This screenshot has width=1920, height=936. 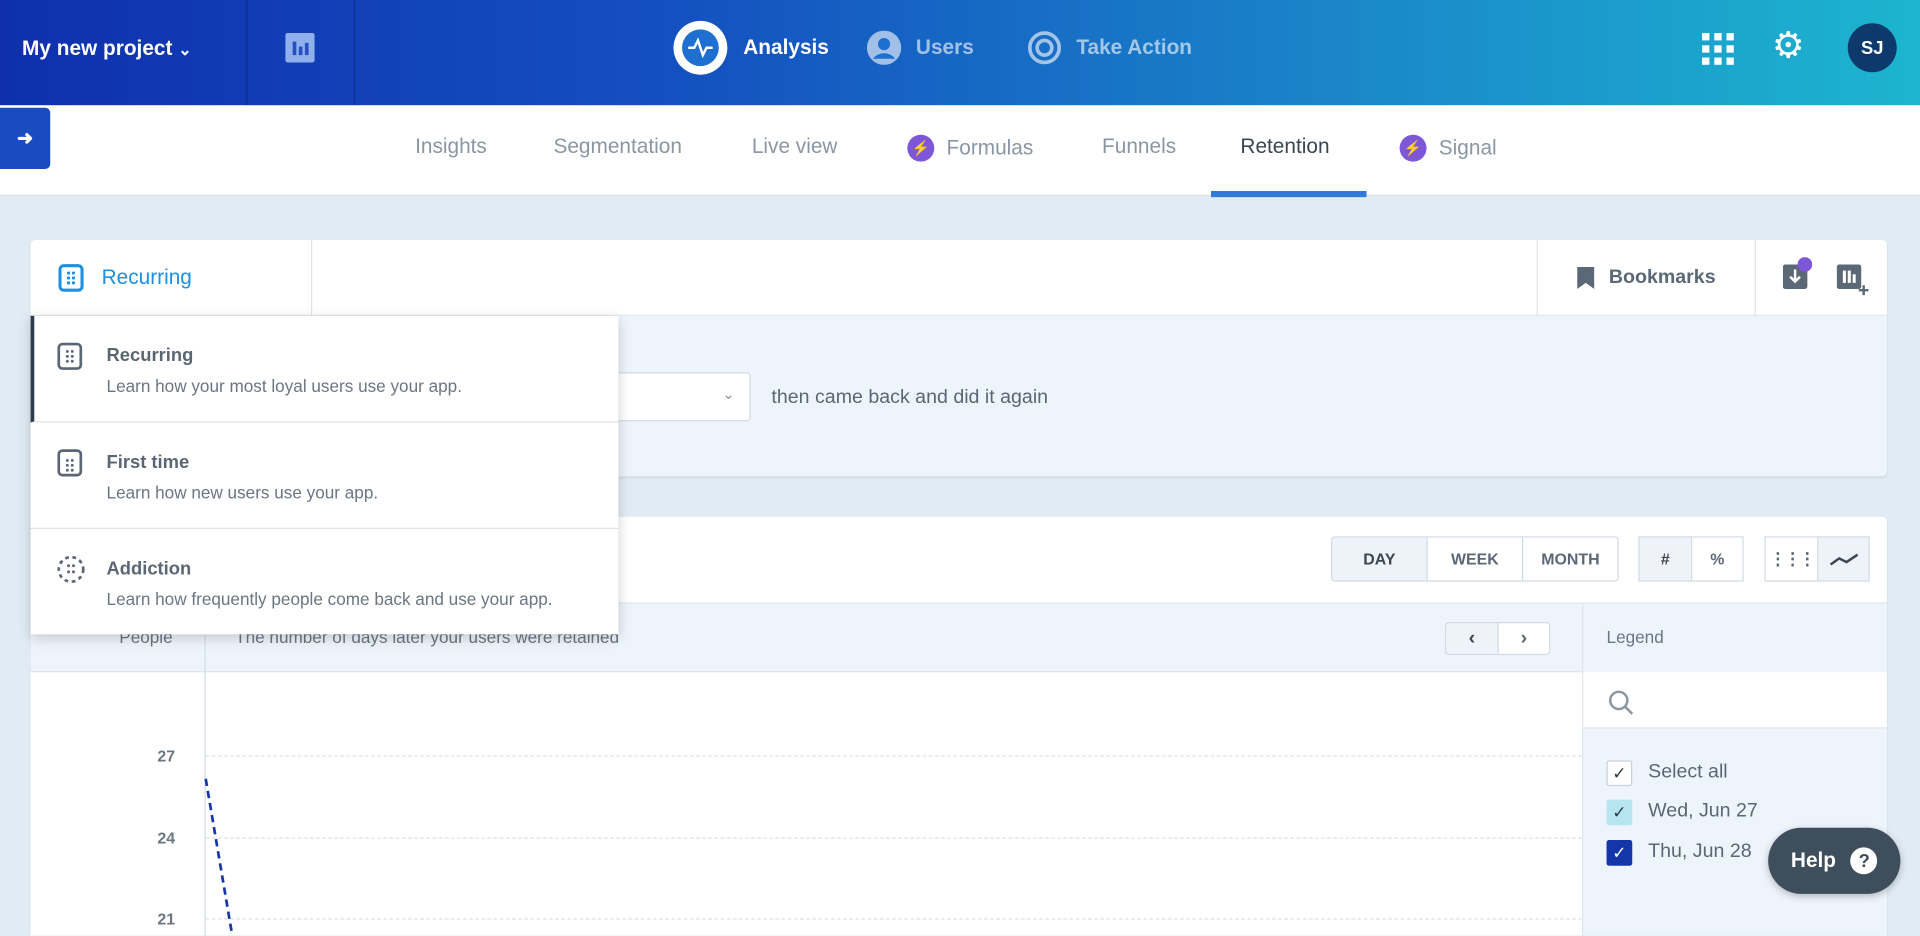 I want to click on table-view-button: ⋮⋮⋮, so click(x=1791, y=559).